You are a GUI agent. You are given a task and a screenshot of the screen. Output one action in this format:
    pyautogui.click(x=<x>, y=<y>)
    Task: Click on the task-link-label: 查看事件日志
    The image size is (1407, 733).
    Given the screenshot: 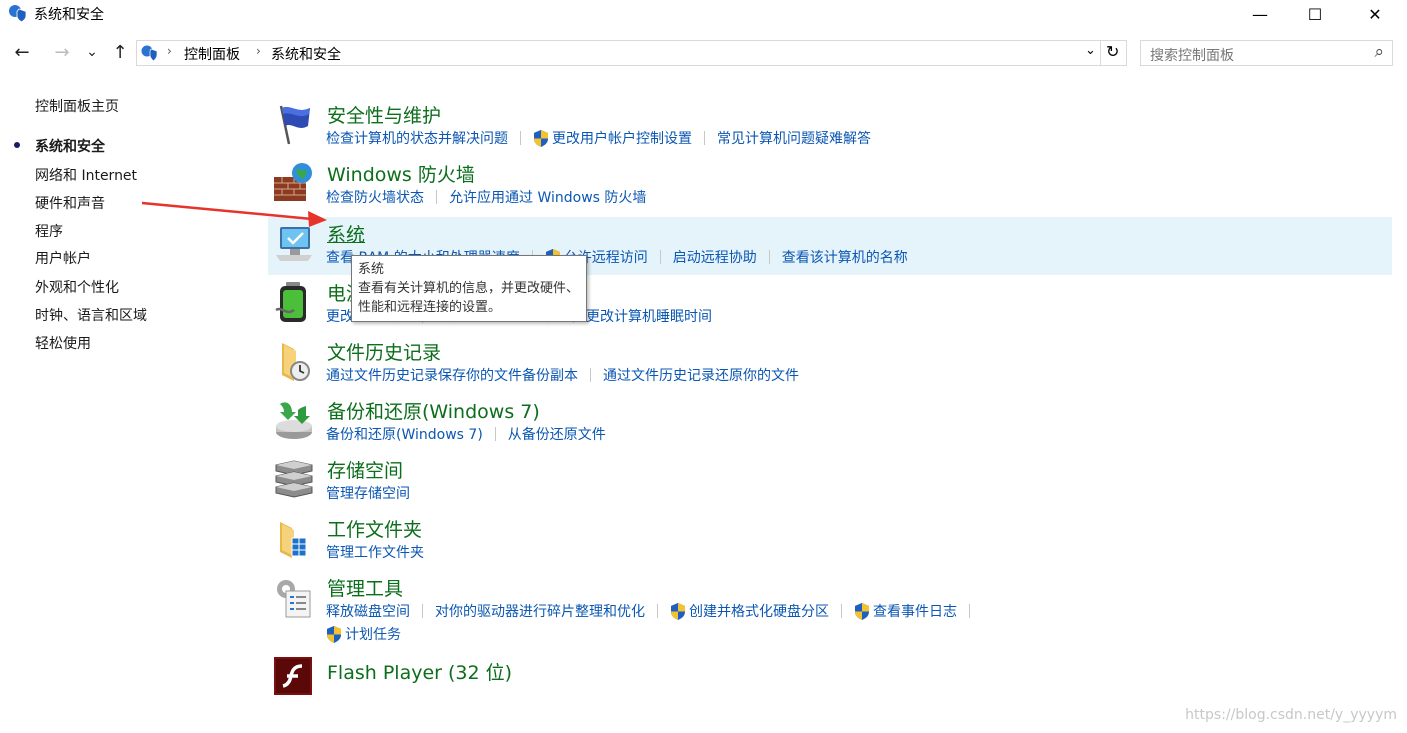 What is the action you would take?
    pyautogui.click(x=915, y=612)
    